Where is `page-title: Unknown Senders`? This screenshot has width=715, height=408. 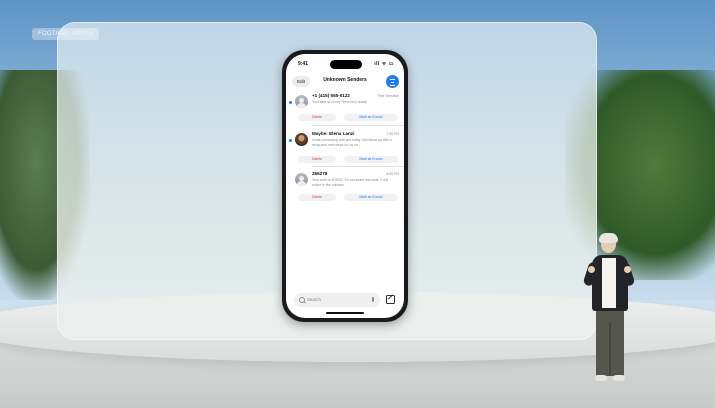 page-title: Unknown Senders is located at coordinates (345, 80).